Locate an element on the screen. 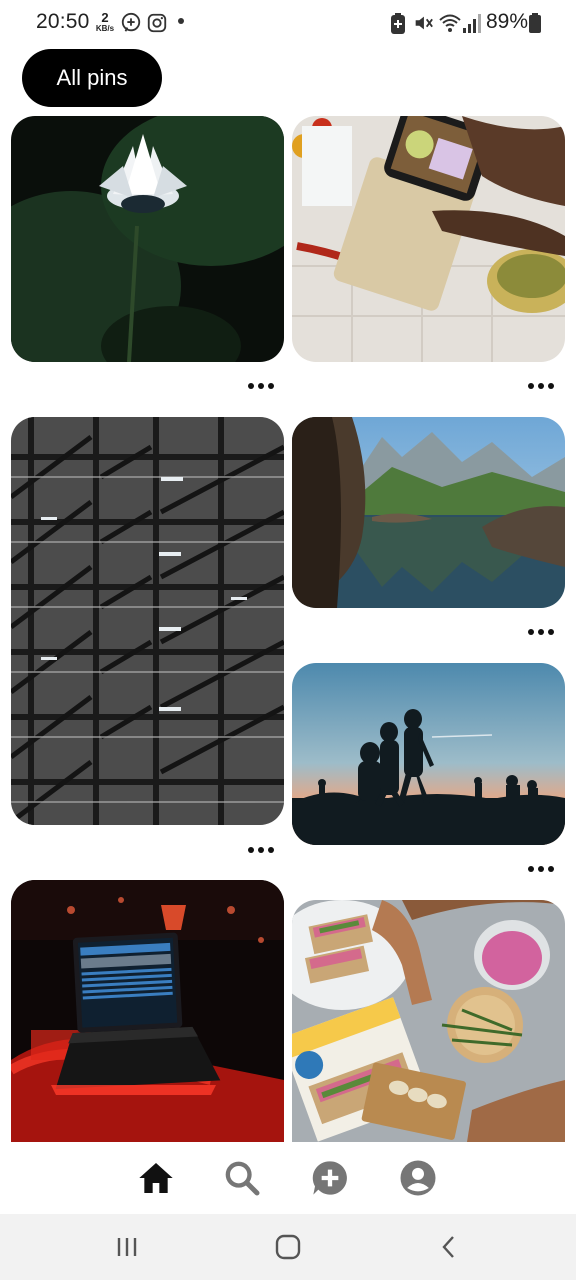 The width and height of the screenshot is (576, 1280). net-speed-unit: KB/s is located at coordinates (105, 28).